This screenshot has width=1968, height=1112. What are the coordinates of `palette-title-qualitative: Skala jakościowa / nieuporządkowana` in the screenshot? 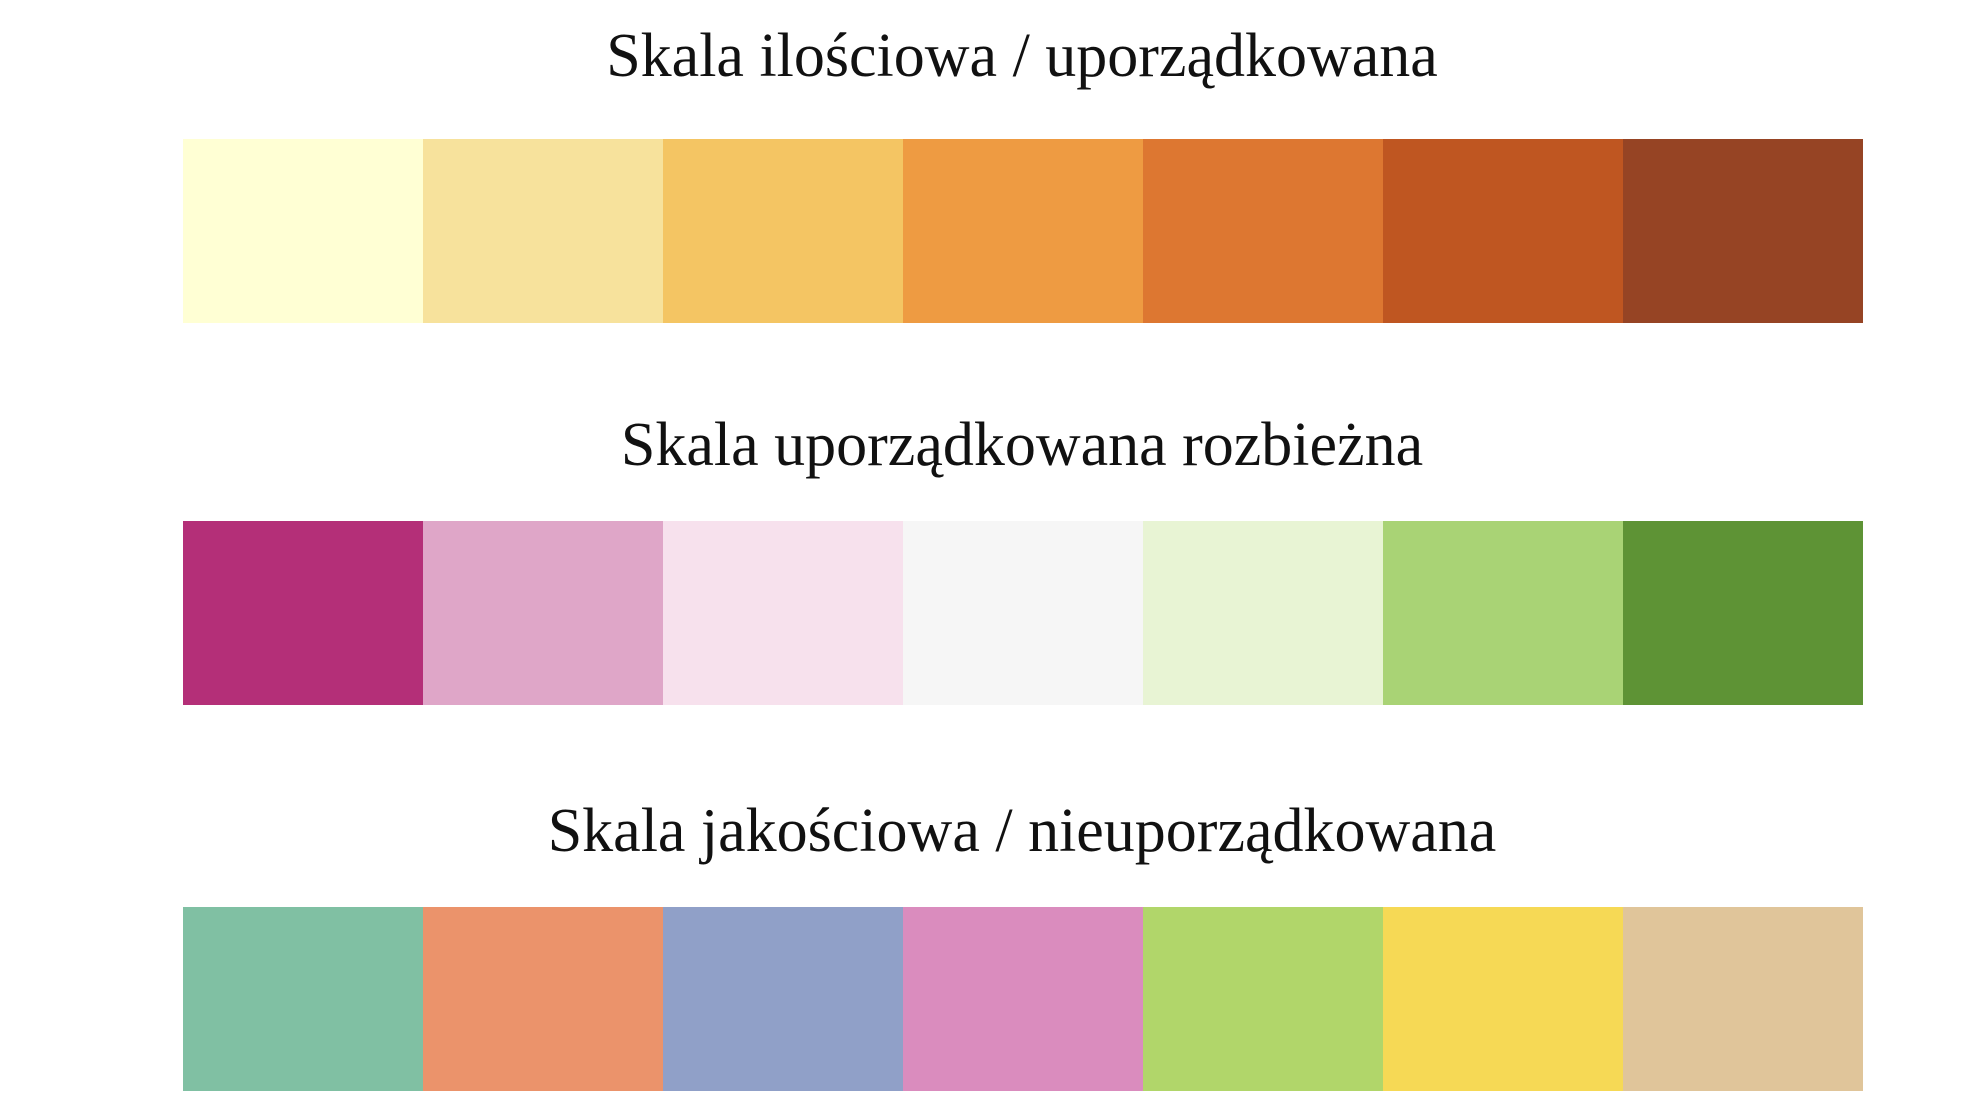 It's located at (1022, 831).